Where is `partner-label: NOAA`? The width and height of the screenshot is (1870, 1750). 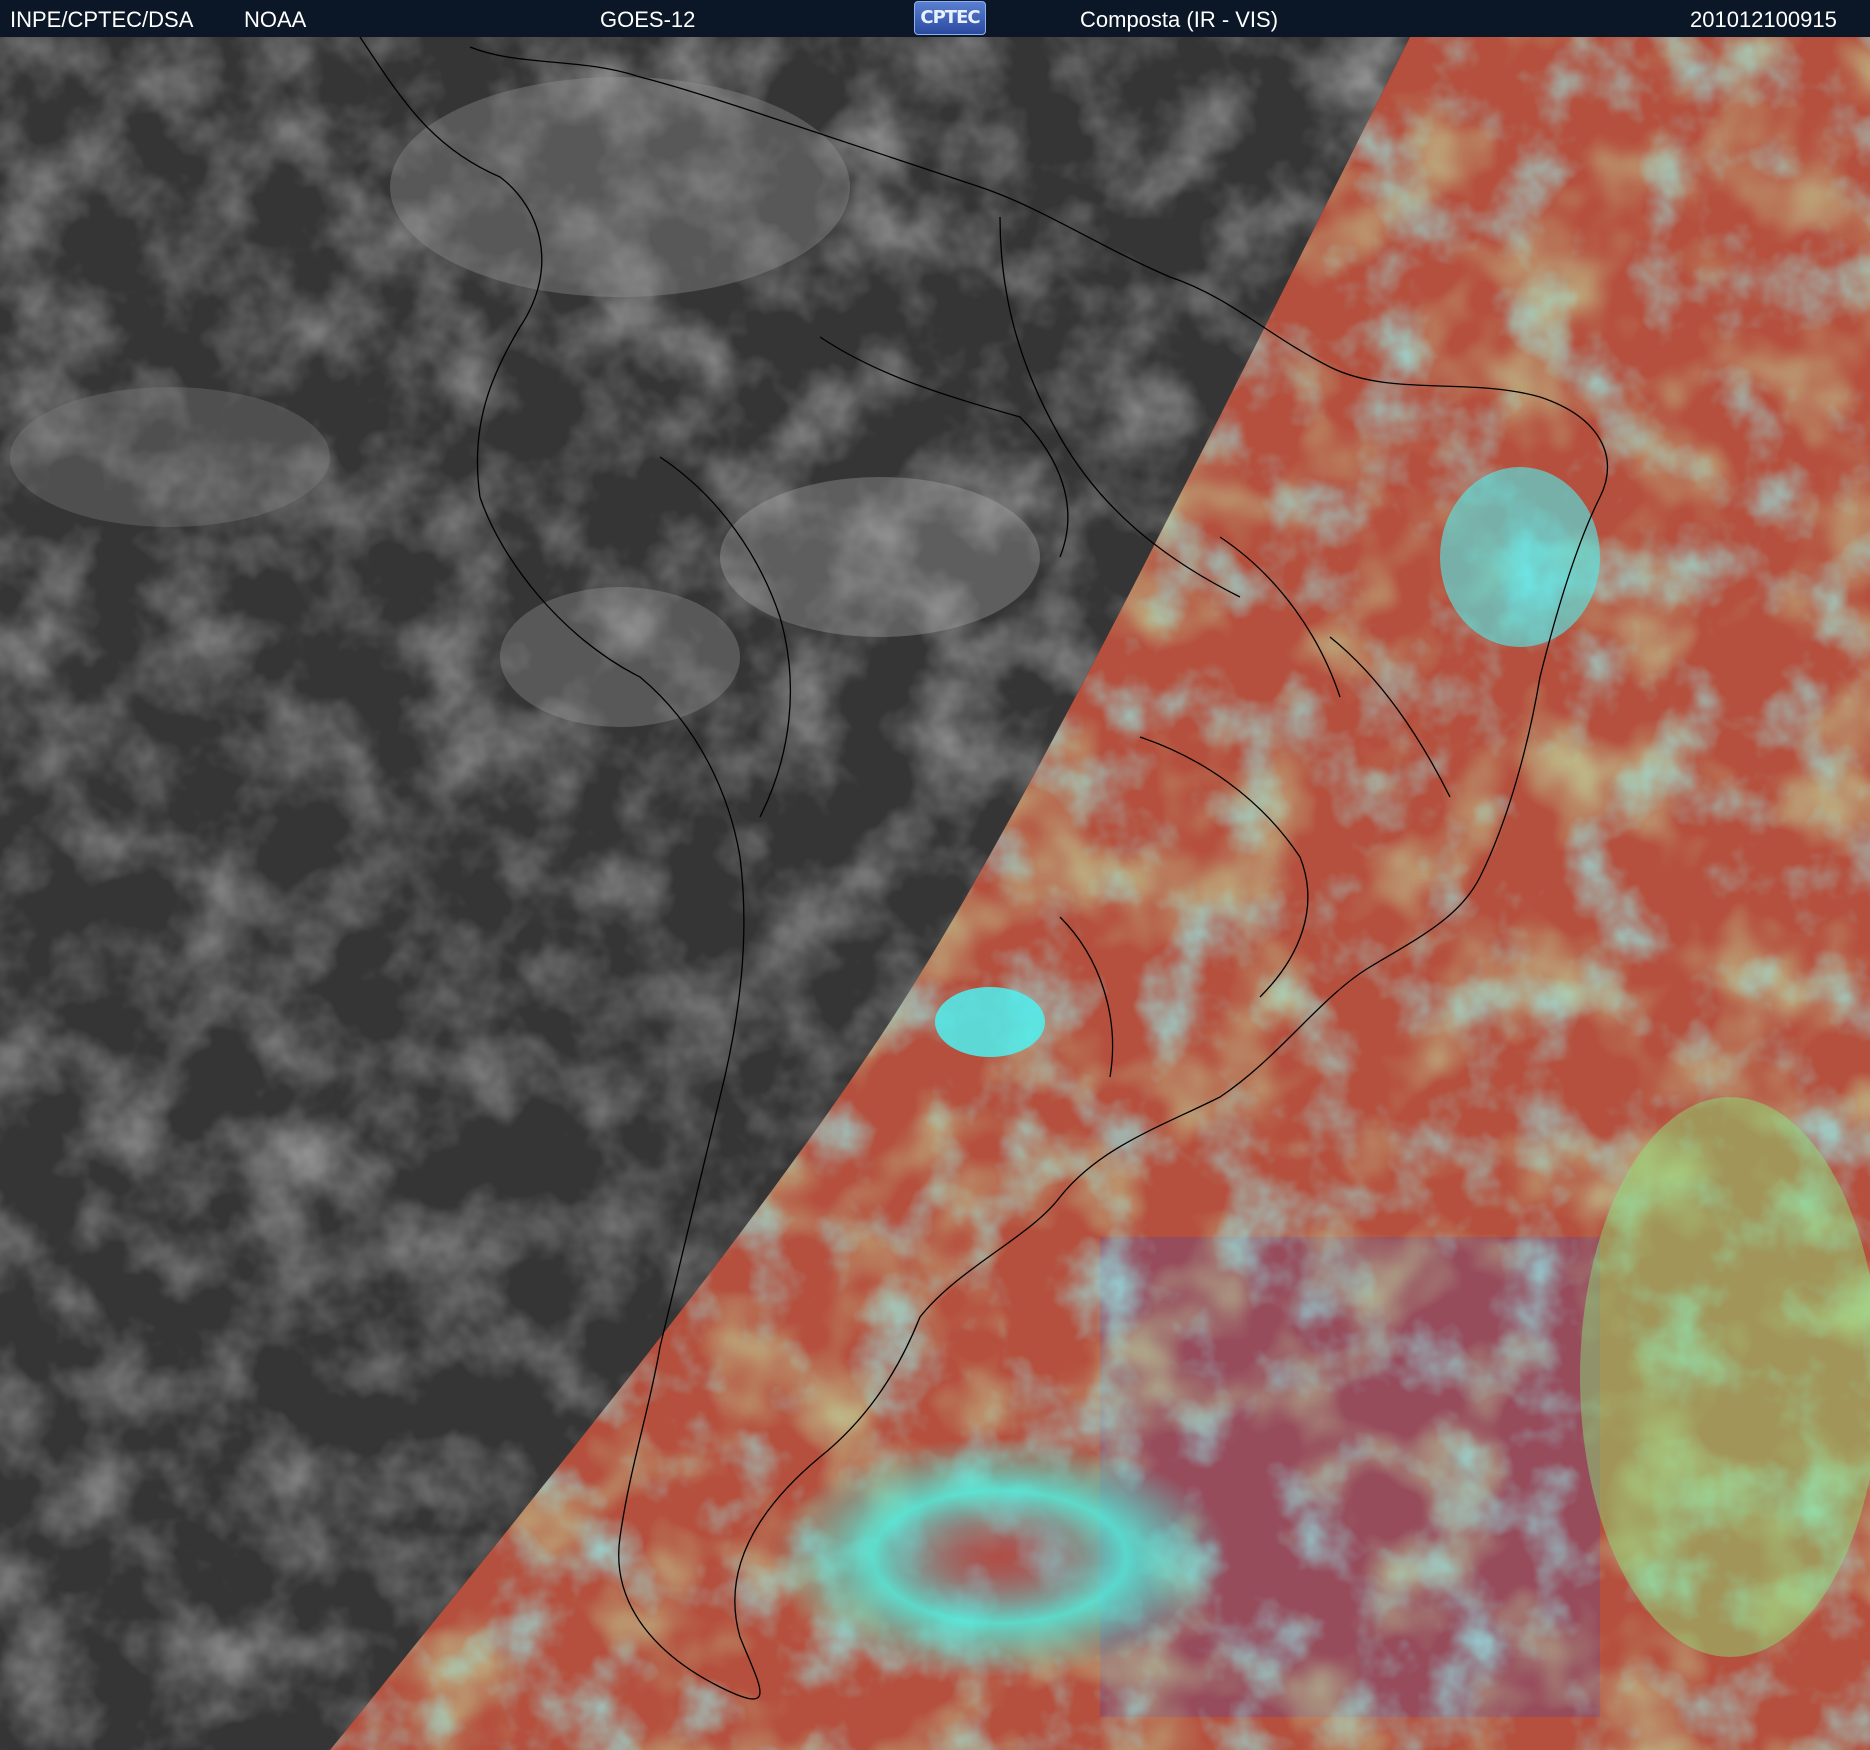 partner-label: NOAA is located at coordinates (275, 19).